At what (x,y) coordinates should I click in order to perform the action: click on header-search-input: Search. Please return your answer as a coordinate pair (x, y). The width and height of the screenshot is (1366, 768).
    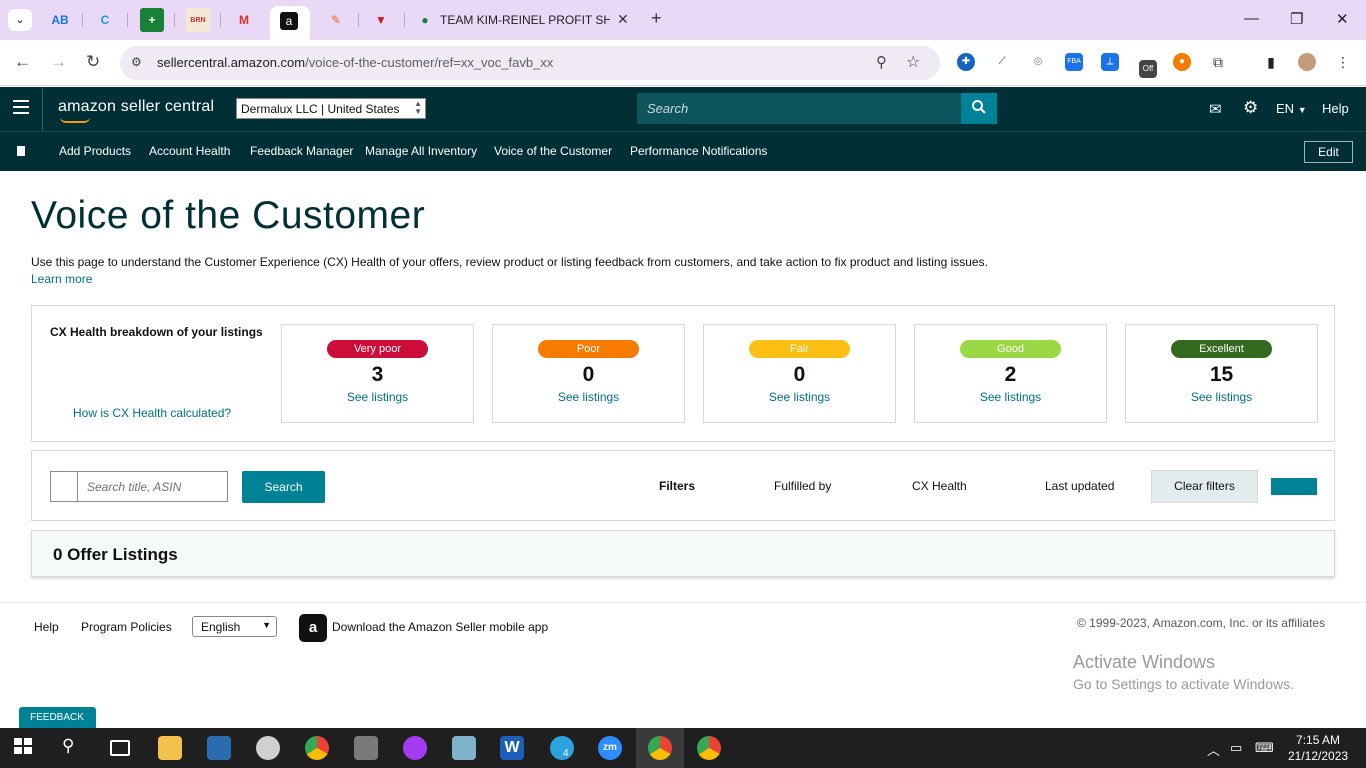
    Looking at the image, I should click on (799, 108).